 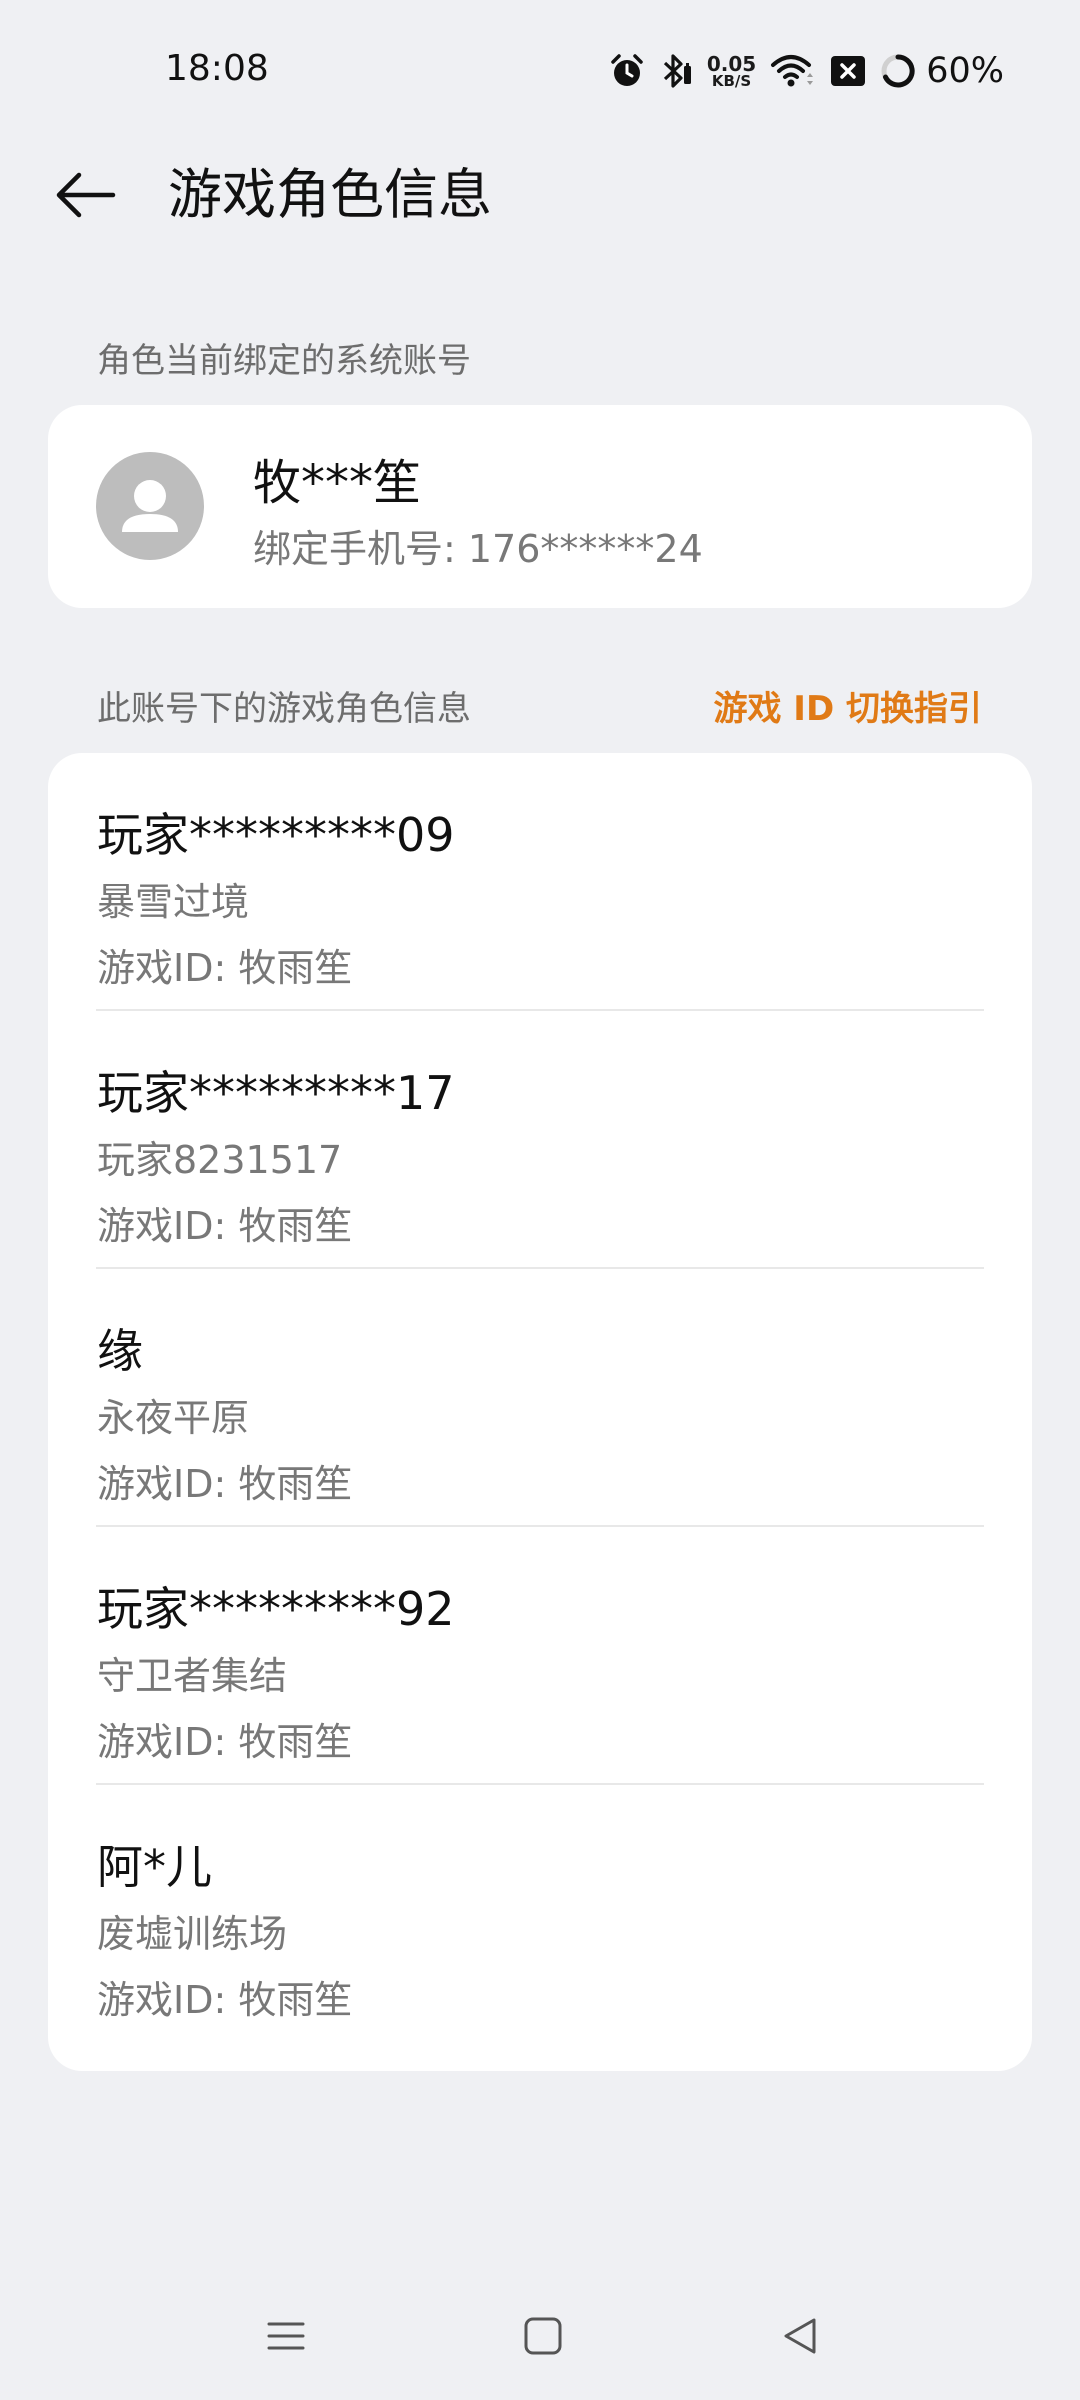 What do you see at coordinates (848, 71) in the screenshot?
I see `sim-icon` at bounding box center [848, 71].